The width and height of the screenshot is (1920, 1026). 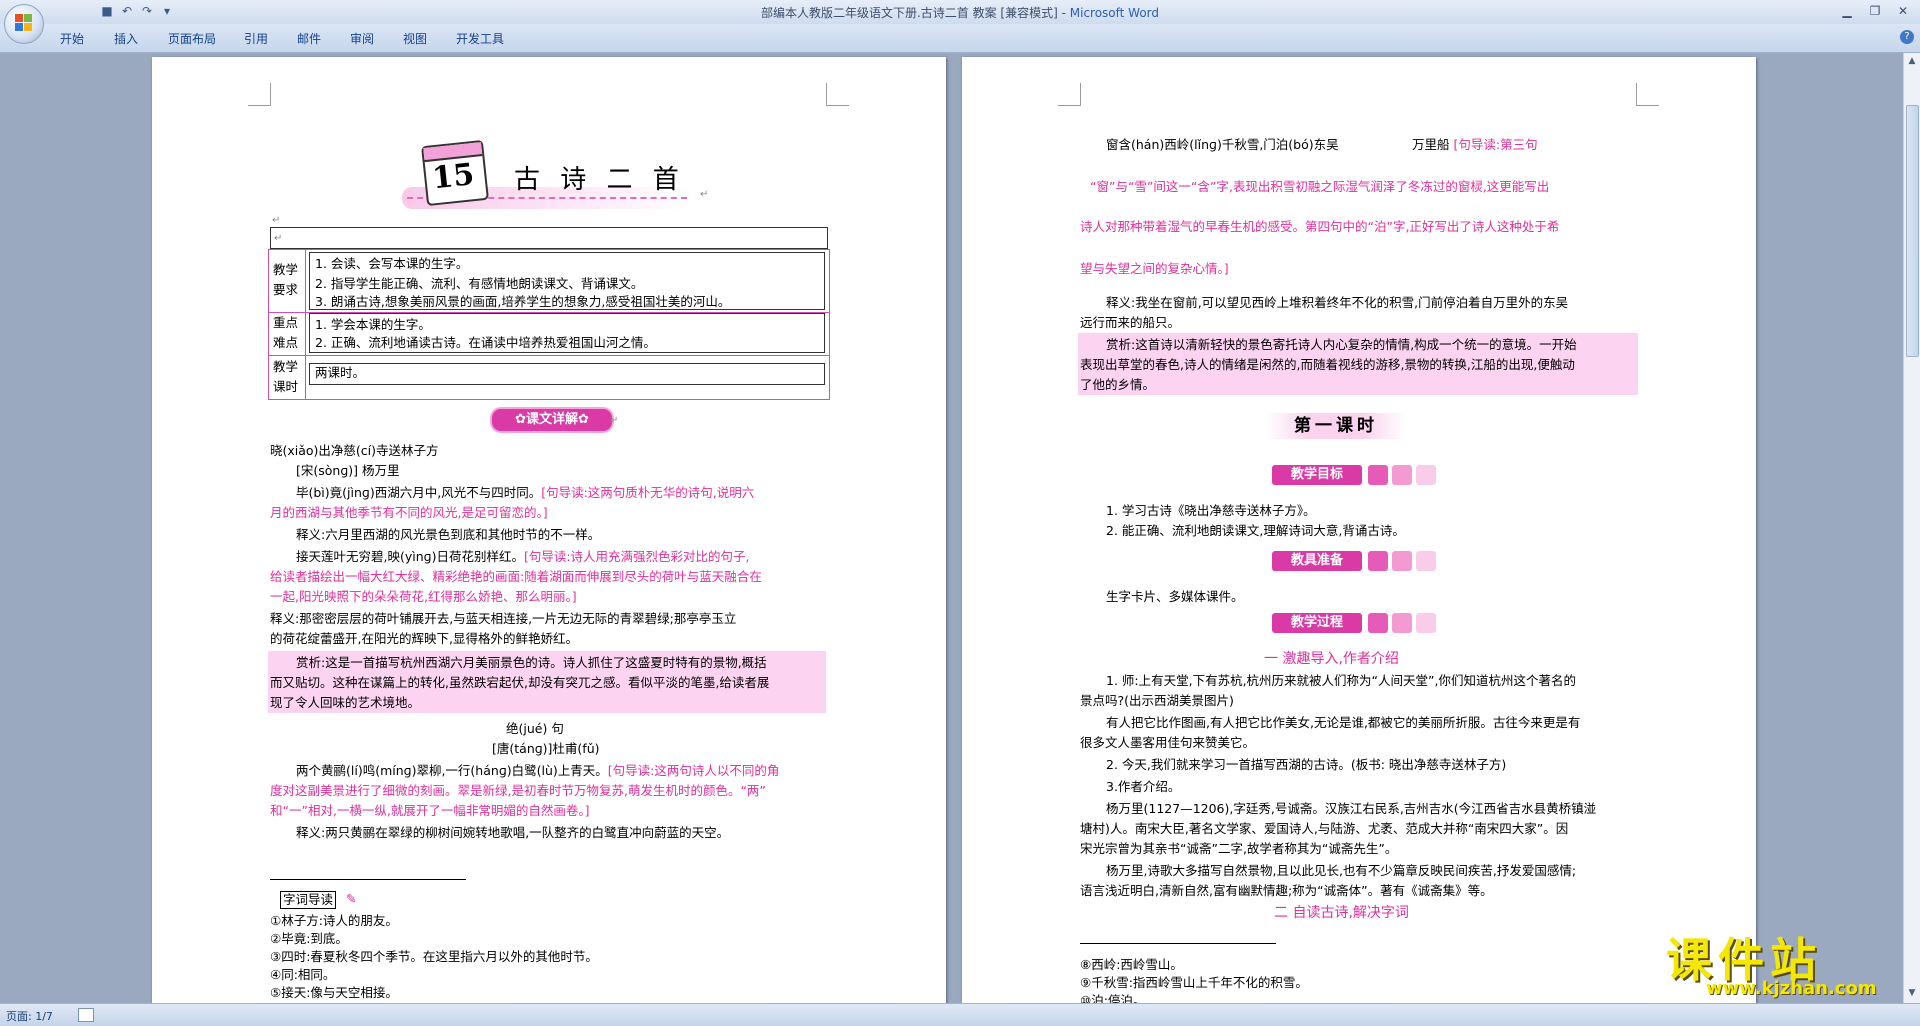 I want to click on lesson-period-title: 第一课时, so click(x=1336, y=426).